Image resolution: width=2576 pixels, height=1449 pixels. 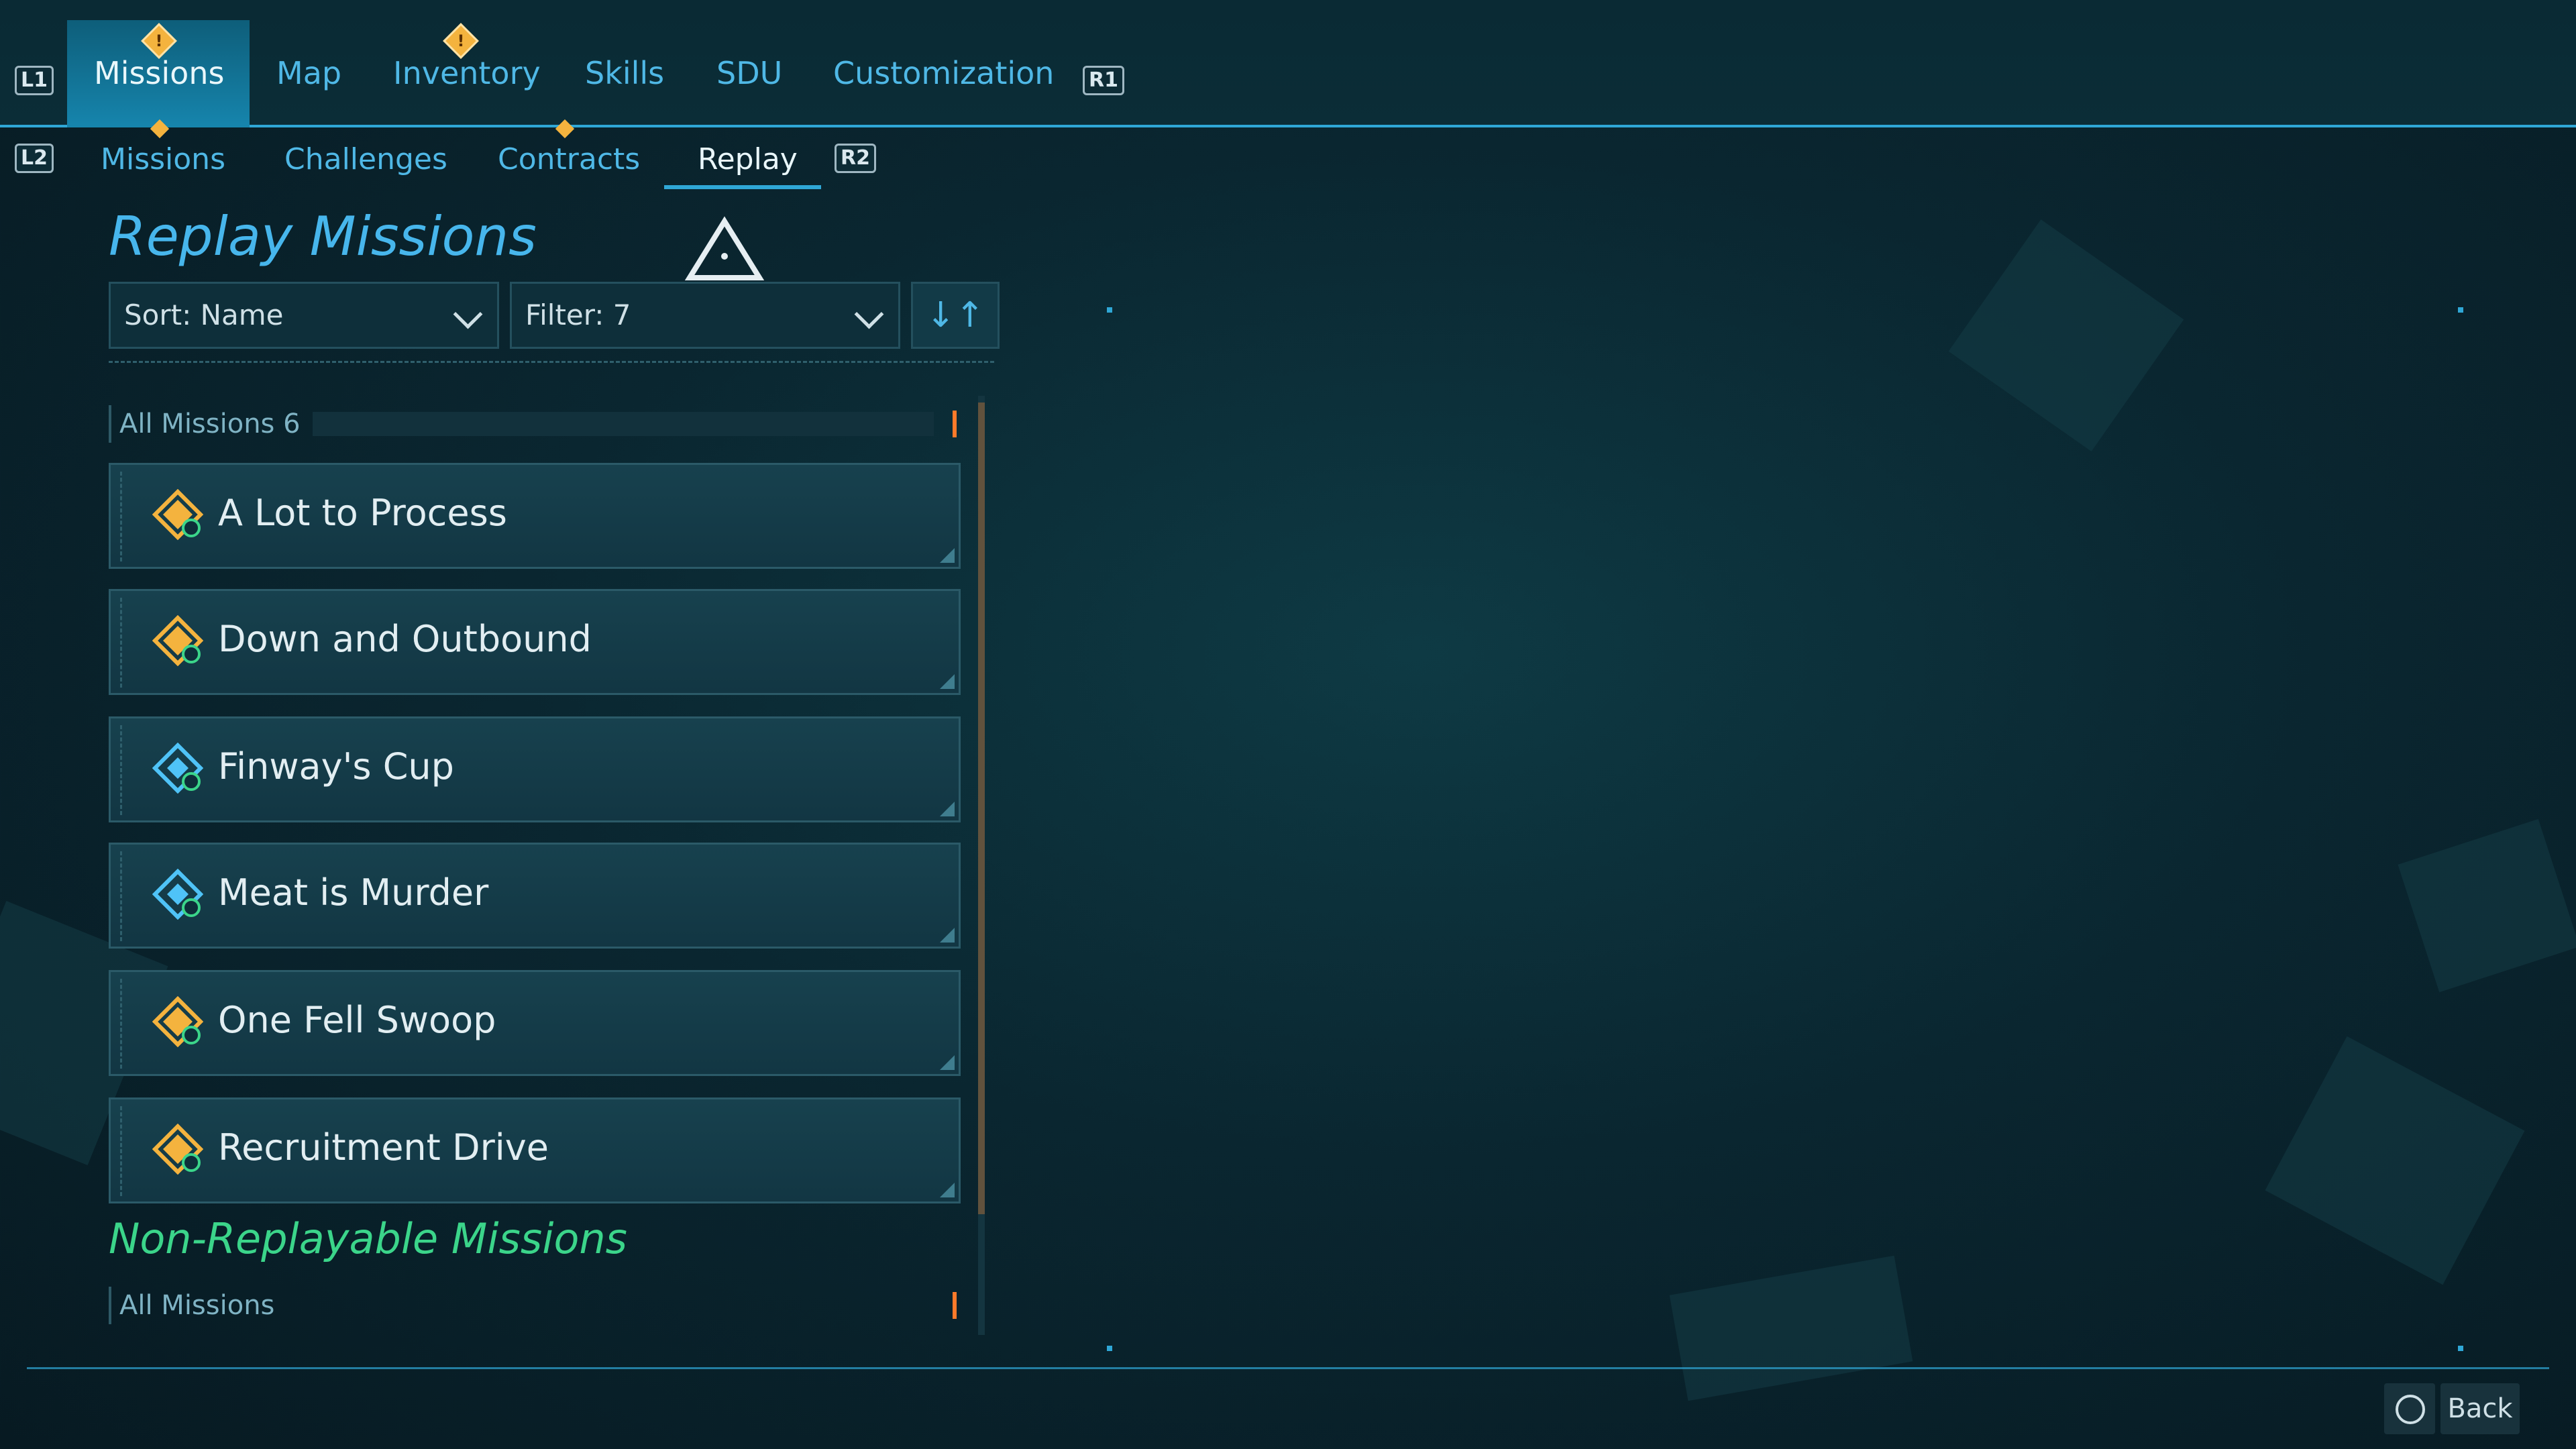 What do you see at coordinates (368, 1238) in the screenshot?
I see `non-replayable-title: Non-Replayable Missions` at bounding box center [368, 1238].